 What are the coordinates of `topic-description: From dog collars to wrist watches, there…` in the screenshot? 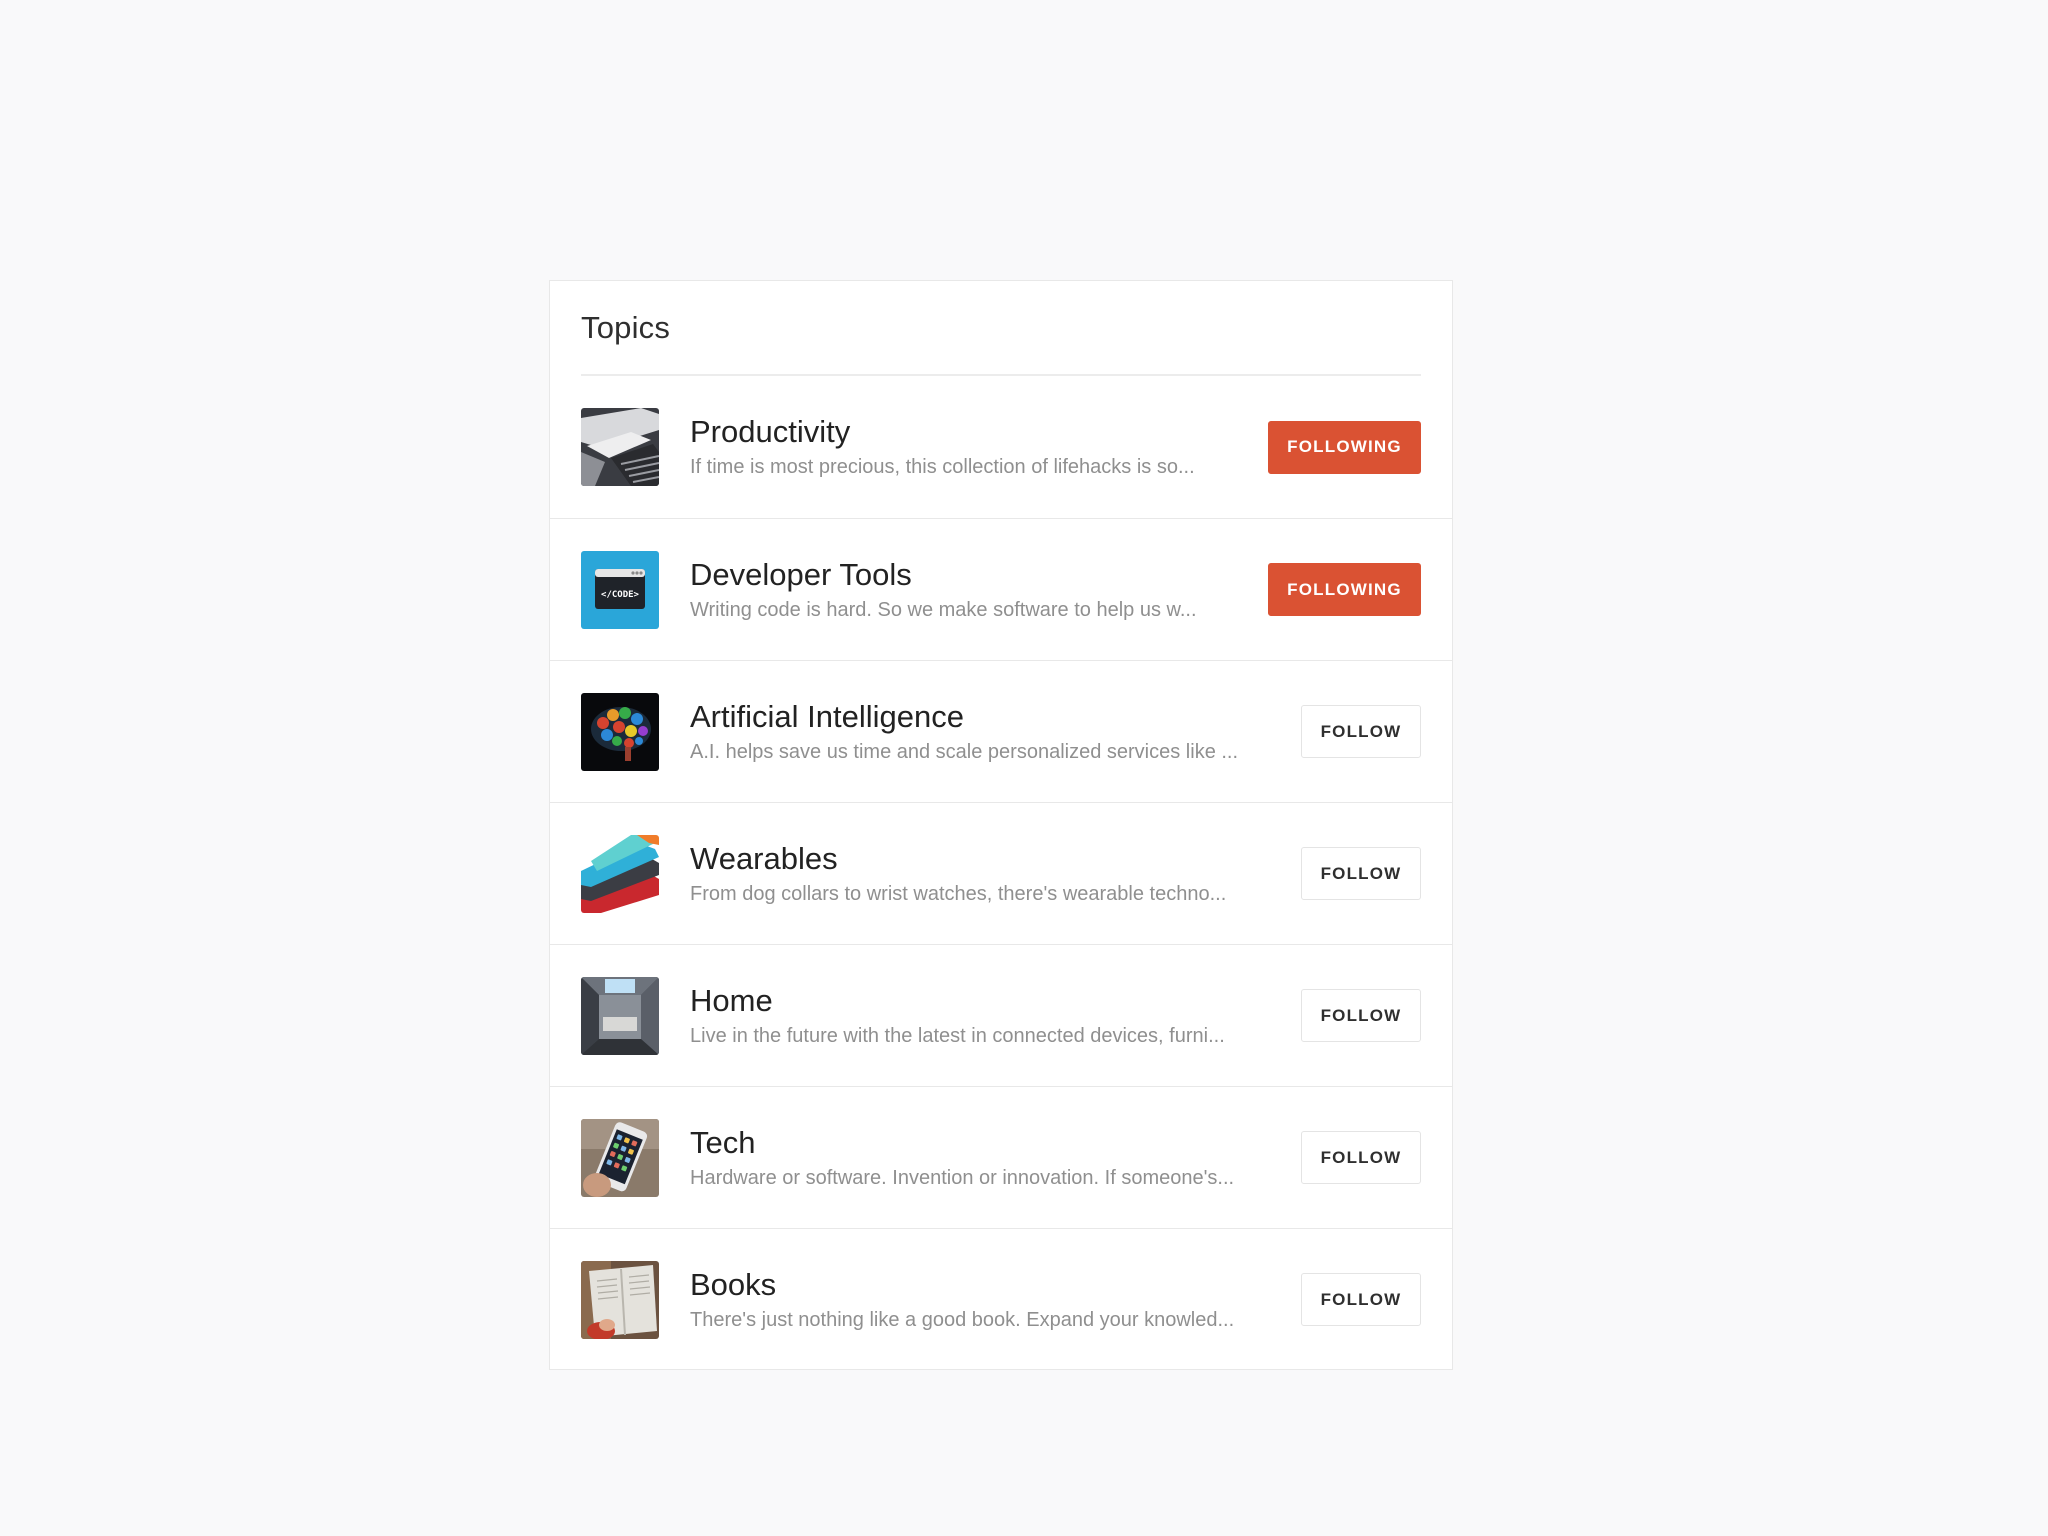 It's located at (958, 893).